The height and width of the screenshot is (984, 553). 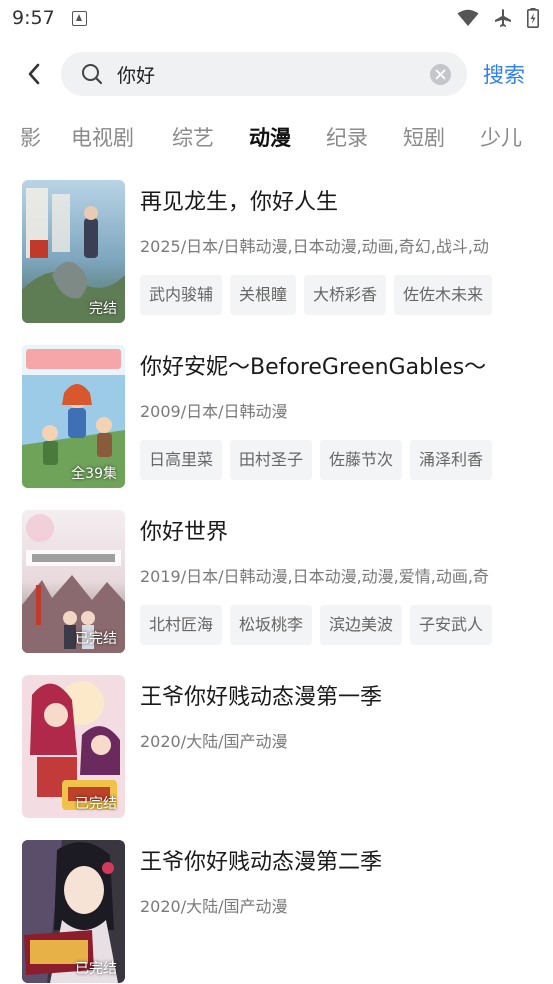 I want to click on poster-image: 全39集, so click(x=73, y=416).